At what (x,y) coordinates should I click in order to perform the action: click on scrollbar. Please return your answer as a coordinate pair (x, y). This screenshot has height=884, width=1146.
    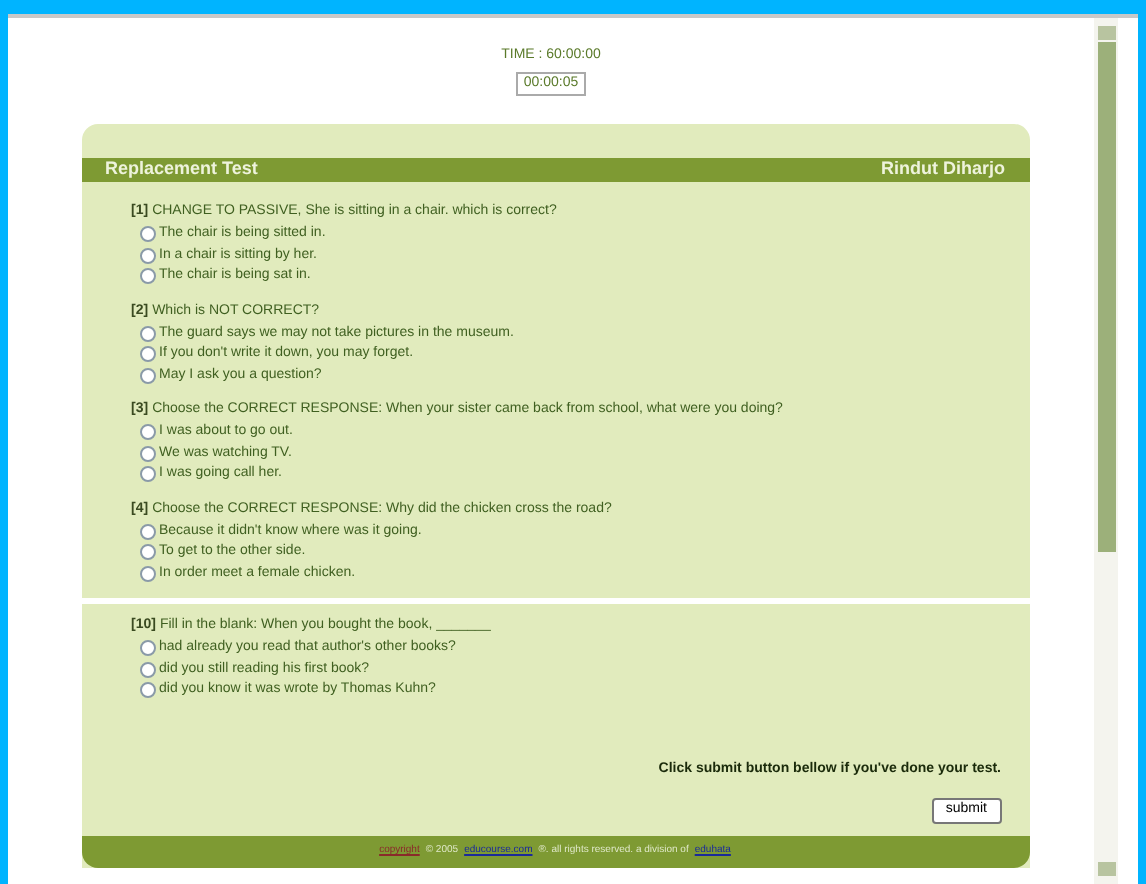
    Looking at the image, I should click on (1106, 451).